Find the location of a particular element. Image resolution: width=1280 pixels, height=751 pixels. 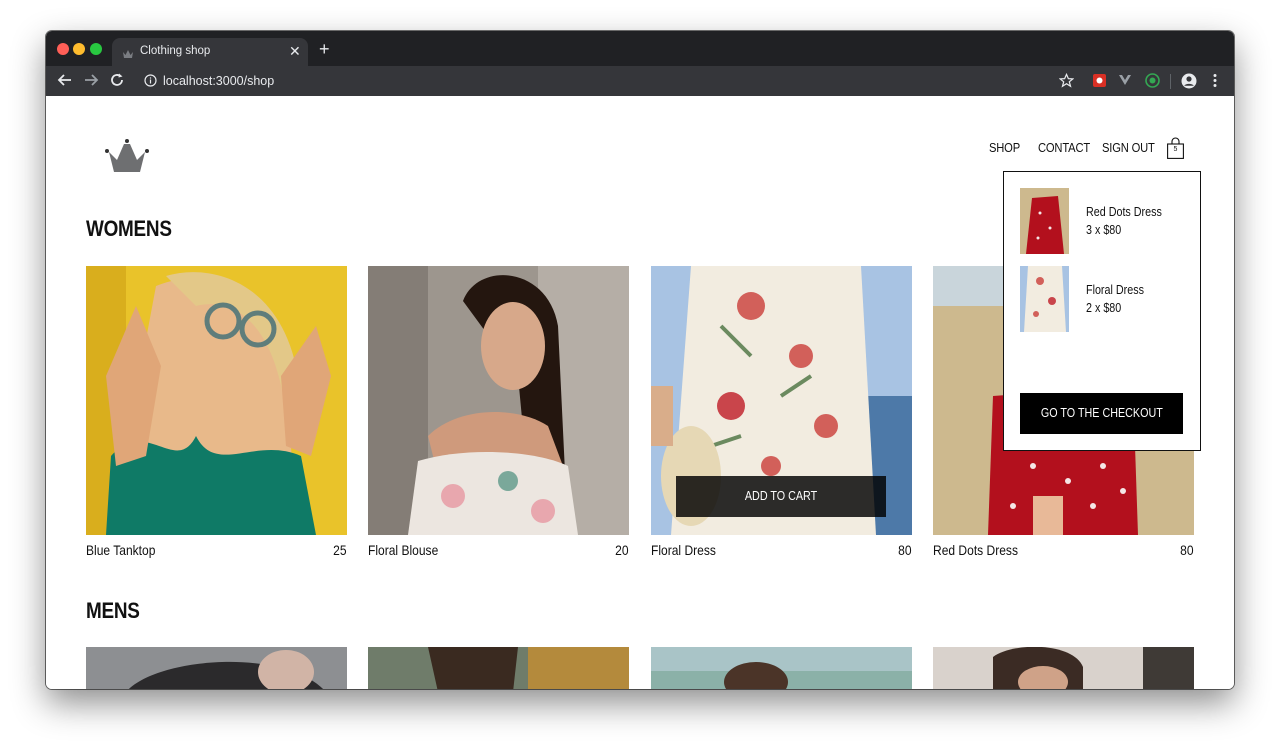

extension-red-icon is located at coordinates (1099, 83).